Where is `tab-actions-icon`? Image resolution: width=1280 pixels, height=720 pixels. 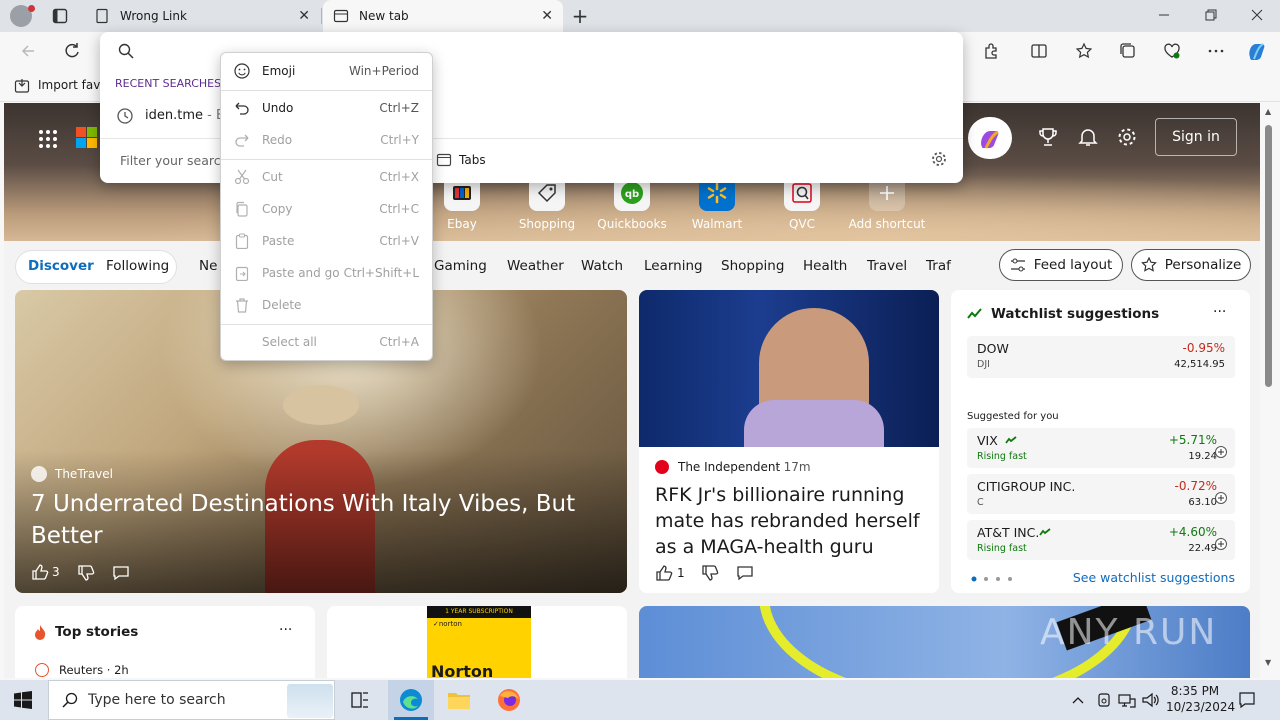
tab-actions-icon is located at coordinates (60, 16).